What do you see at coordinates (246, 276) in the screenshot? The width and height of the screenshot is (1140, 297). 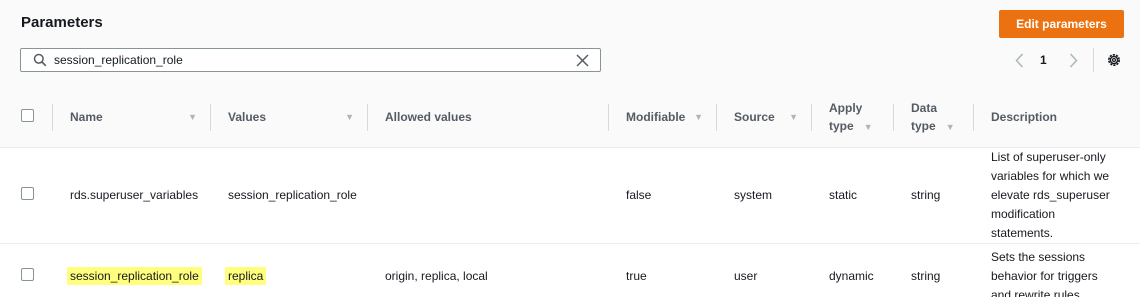 I see `search-match-highlight: replica` at bounding box center [246, 276].